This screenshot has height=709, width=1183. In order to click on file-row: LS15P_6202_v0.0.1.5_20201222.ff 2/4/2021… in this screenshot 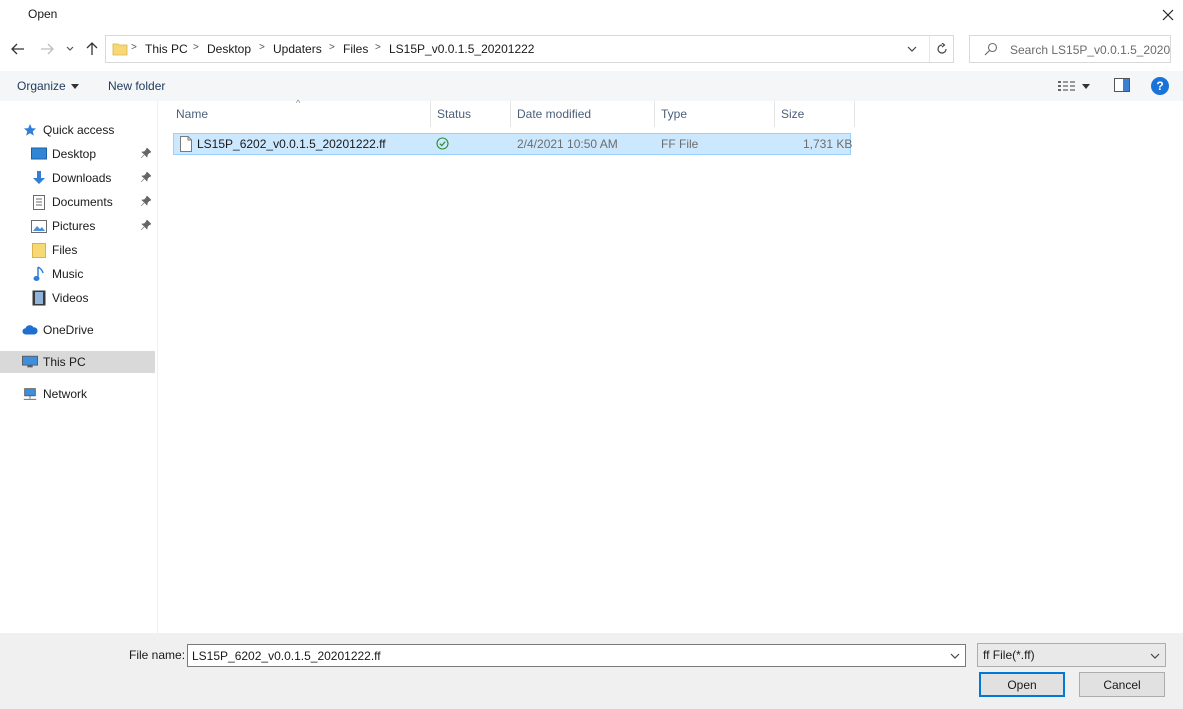, I will do `click(513, 144)`.